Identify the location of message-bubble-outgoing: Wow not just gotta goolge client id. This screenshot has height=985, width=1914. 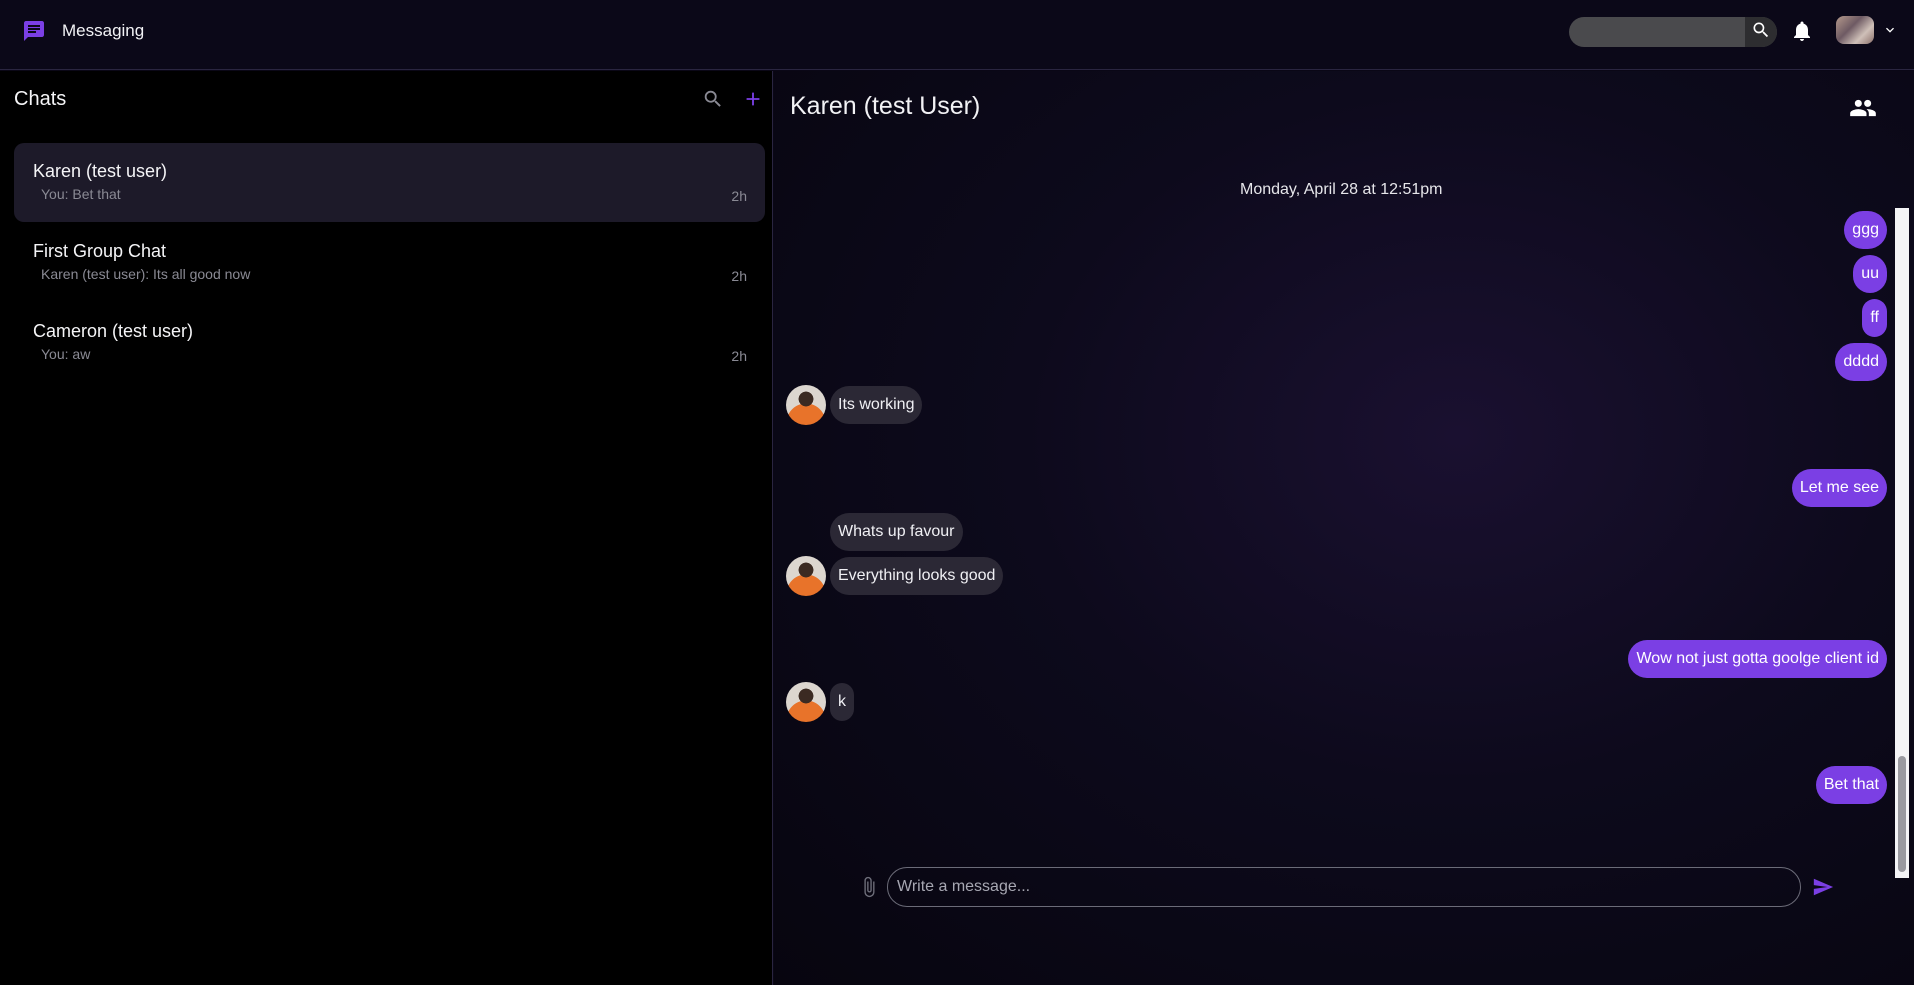
(1757, 659).